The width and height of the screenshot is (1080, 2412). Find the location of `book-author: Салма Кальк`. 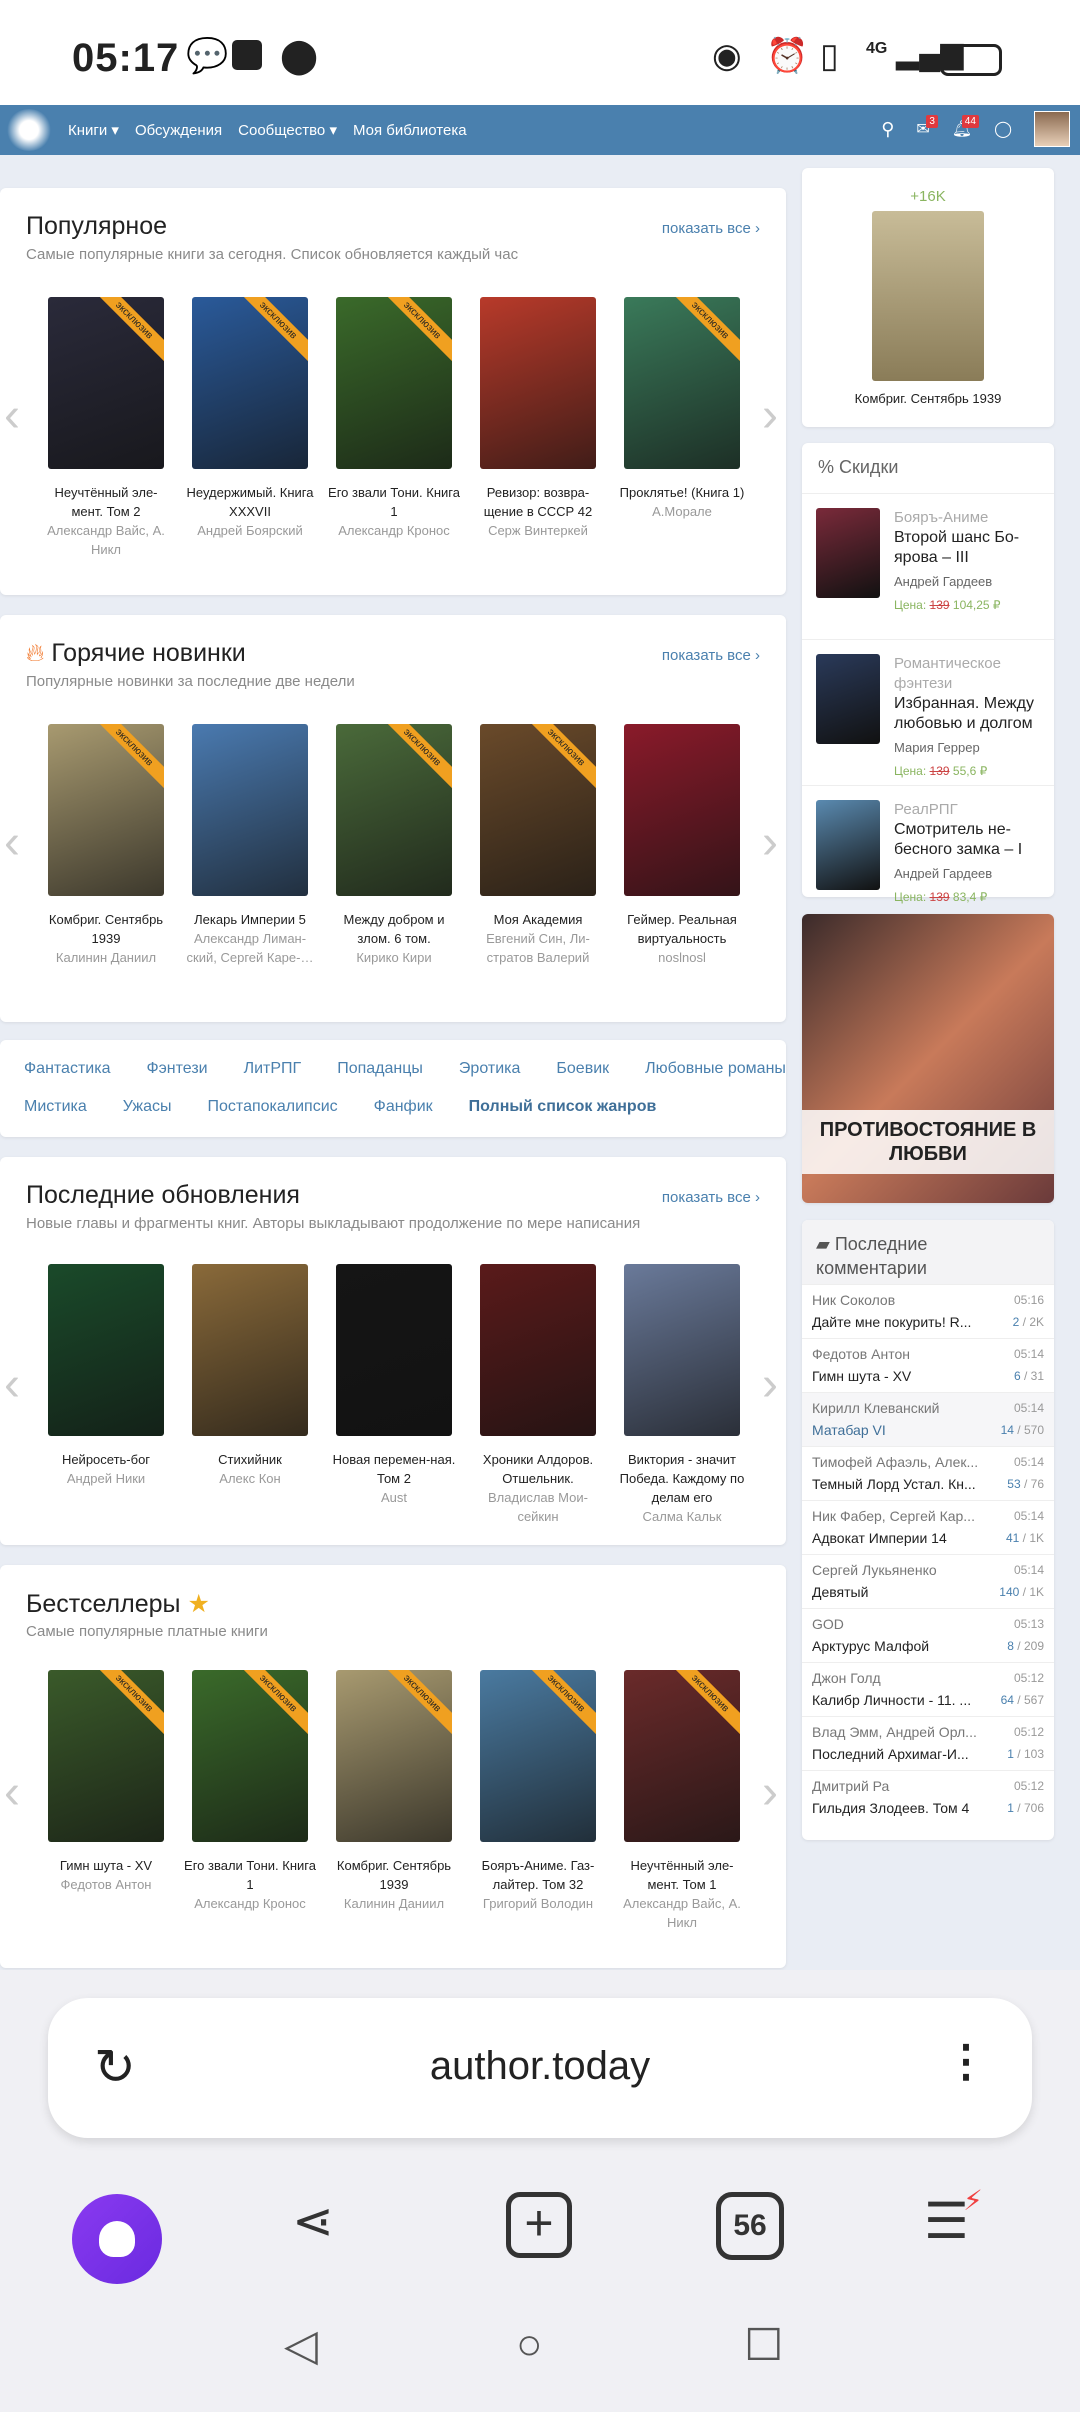

book-author: Салма Кальк is located at coordinates (682, 1516).